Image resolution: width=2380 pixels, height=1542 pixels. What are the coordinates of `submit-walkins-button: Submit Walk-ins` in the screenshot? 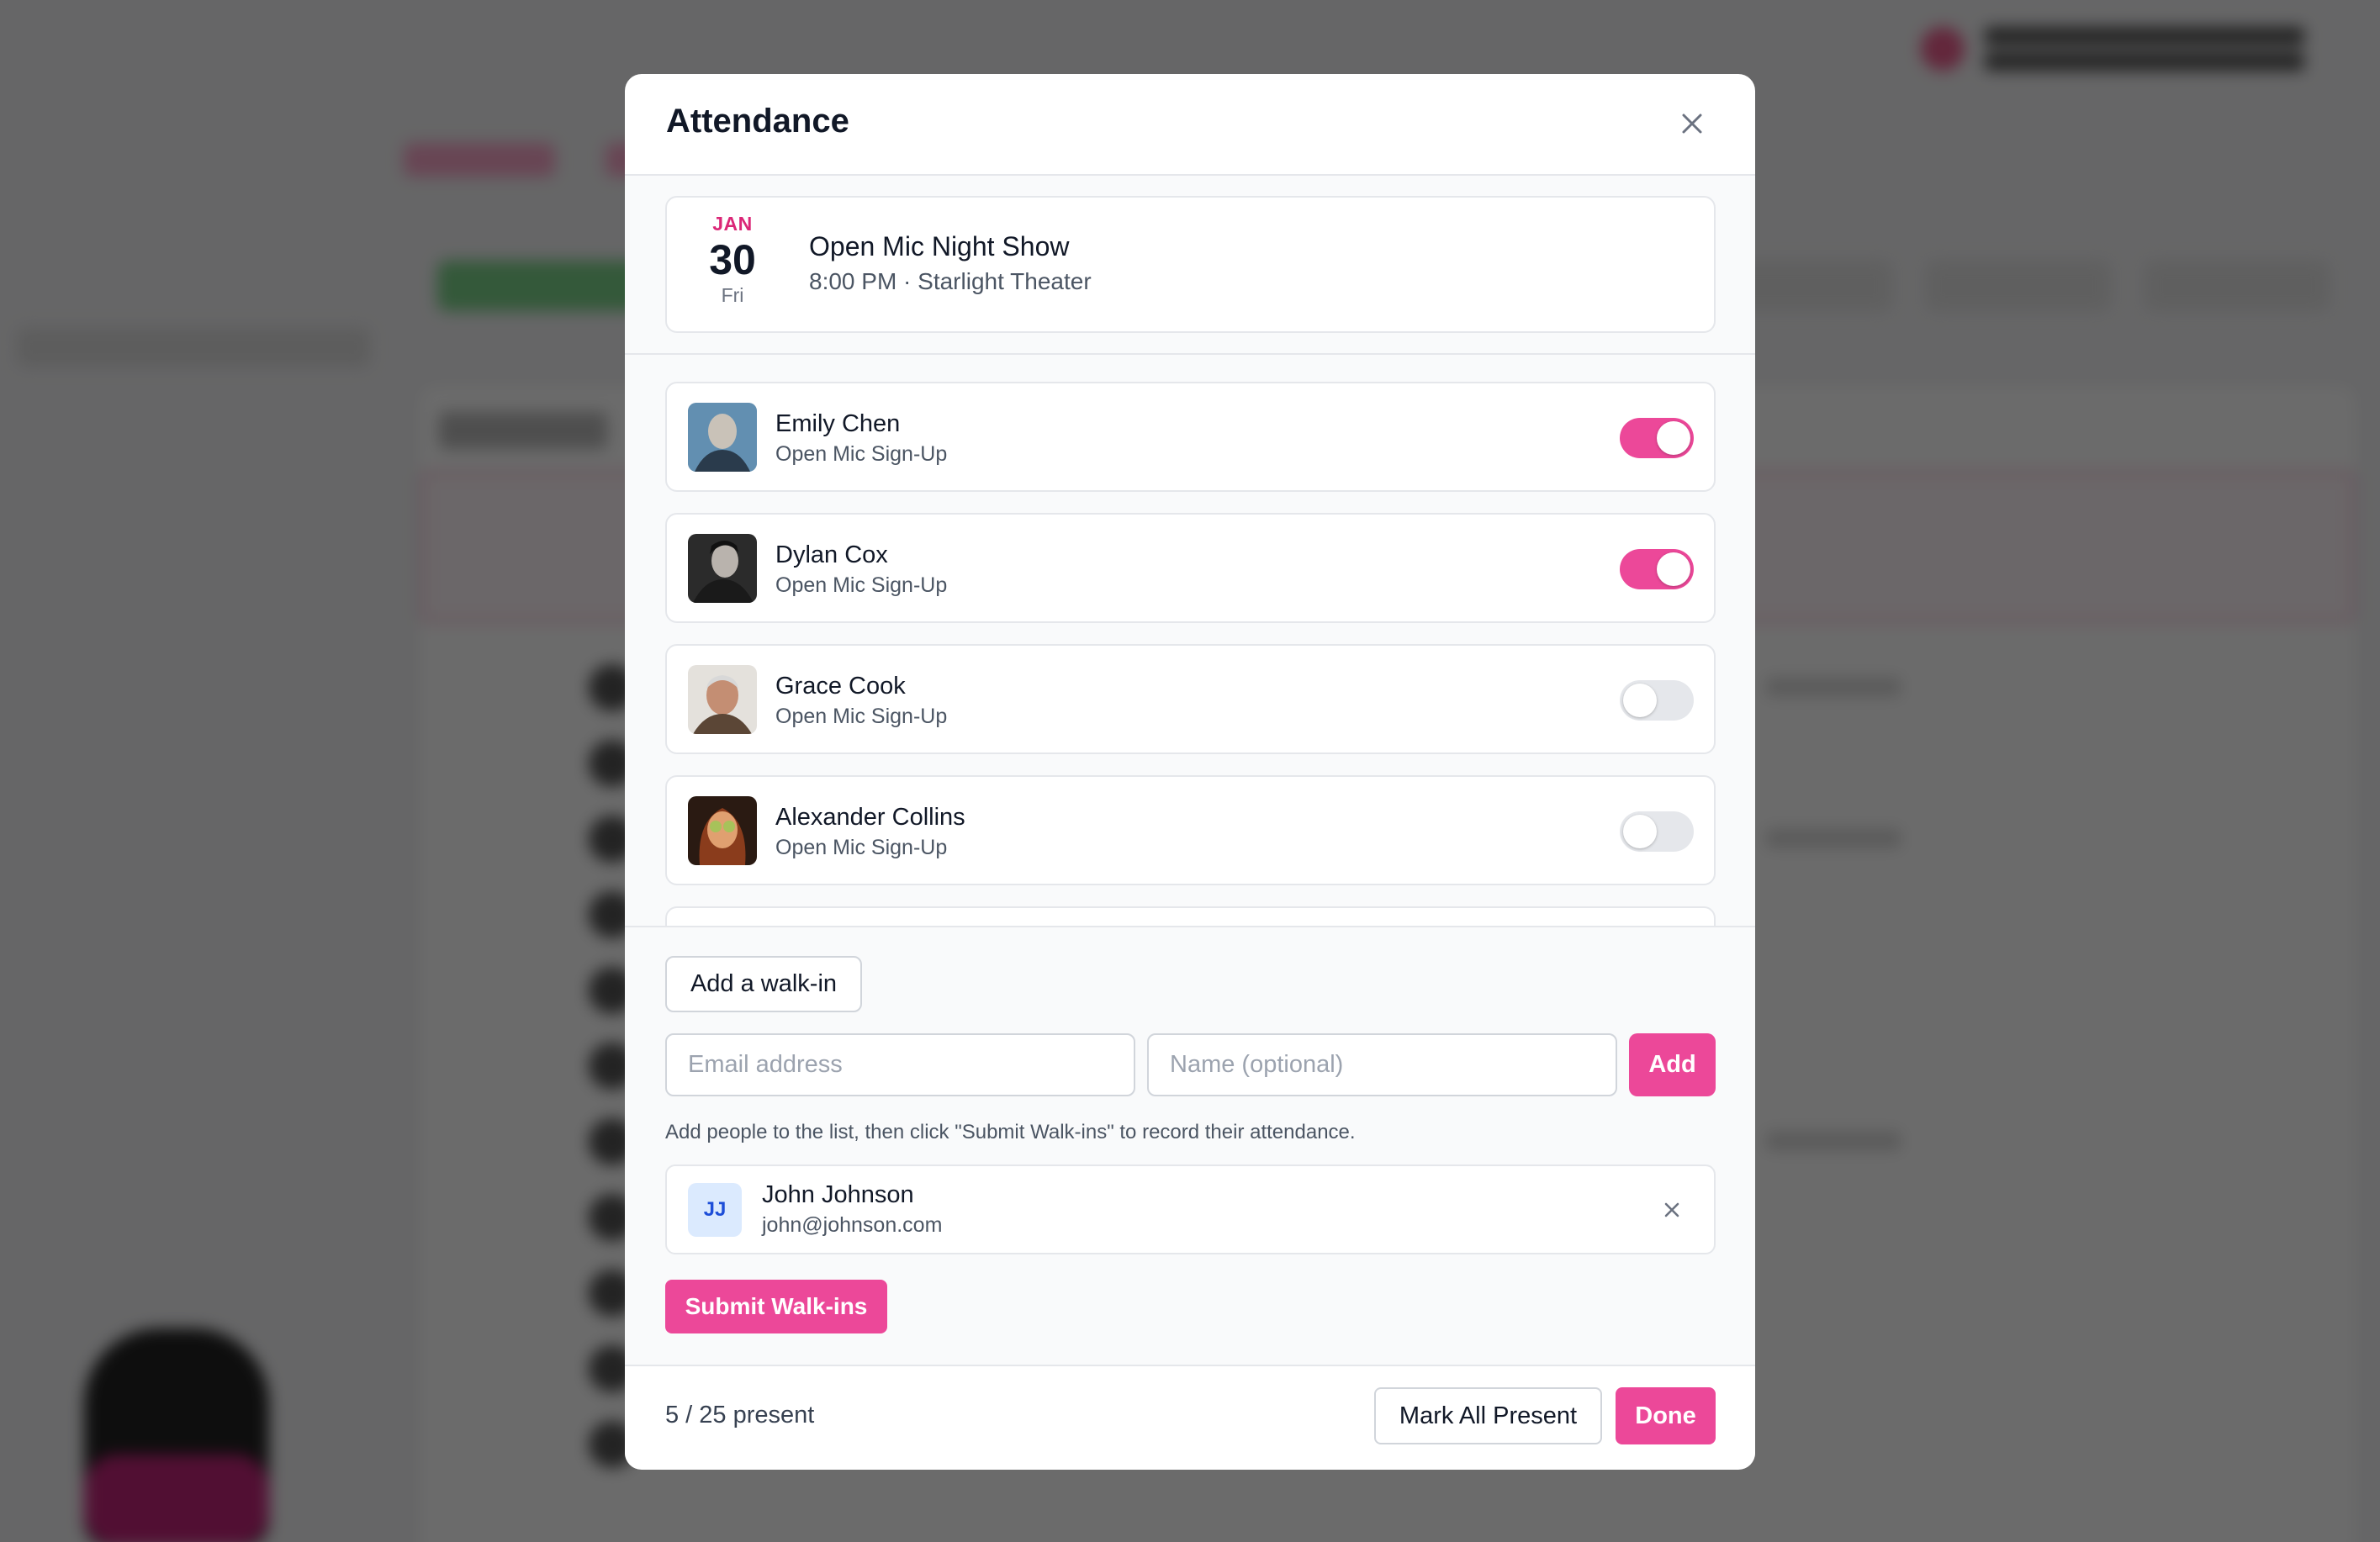 It's located at (776, 1306).